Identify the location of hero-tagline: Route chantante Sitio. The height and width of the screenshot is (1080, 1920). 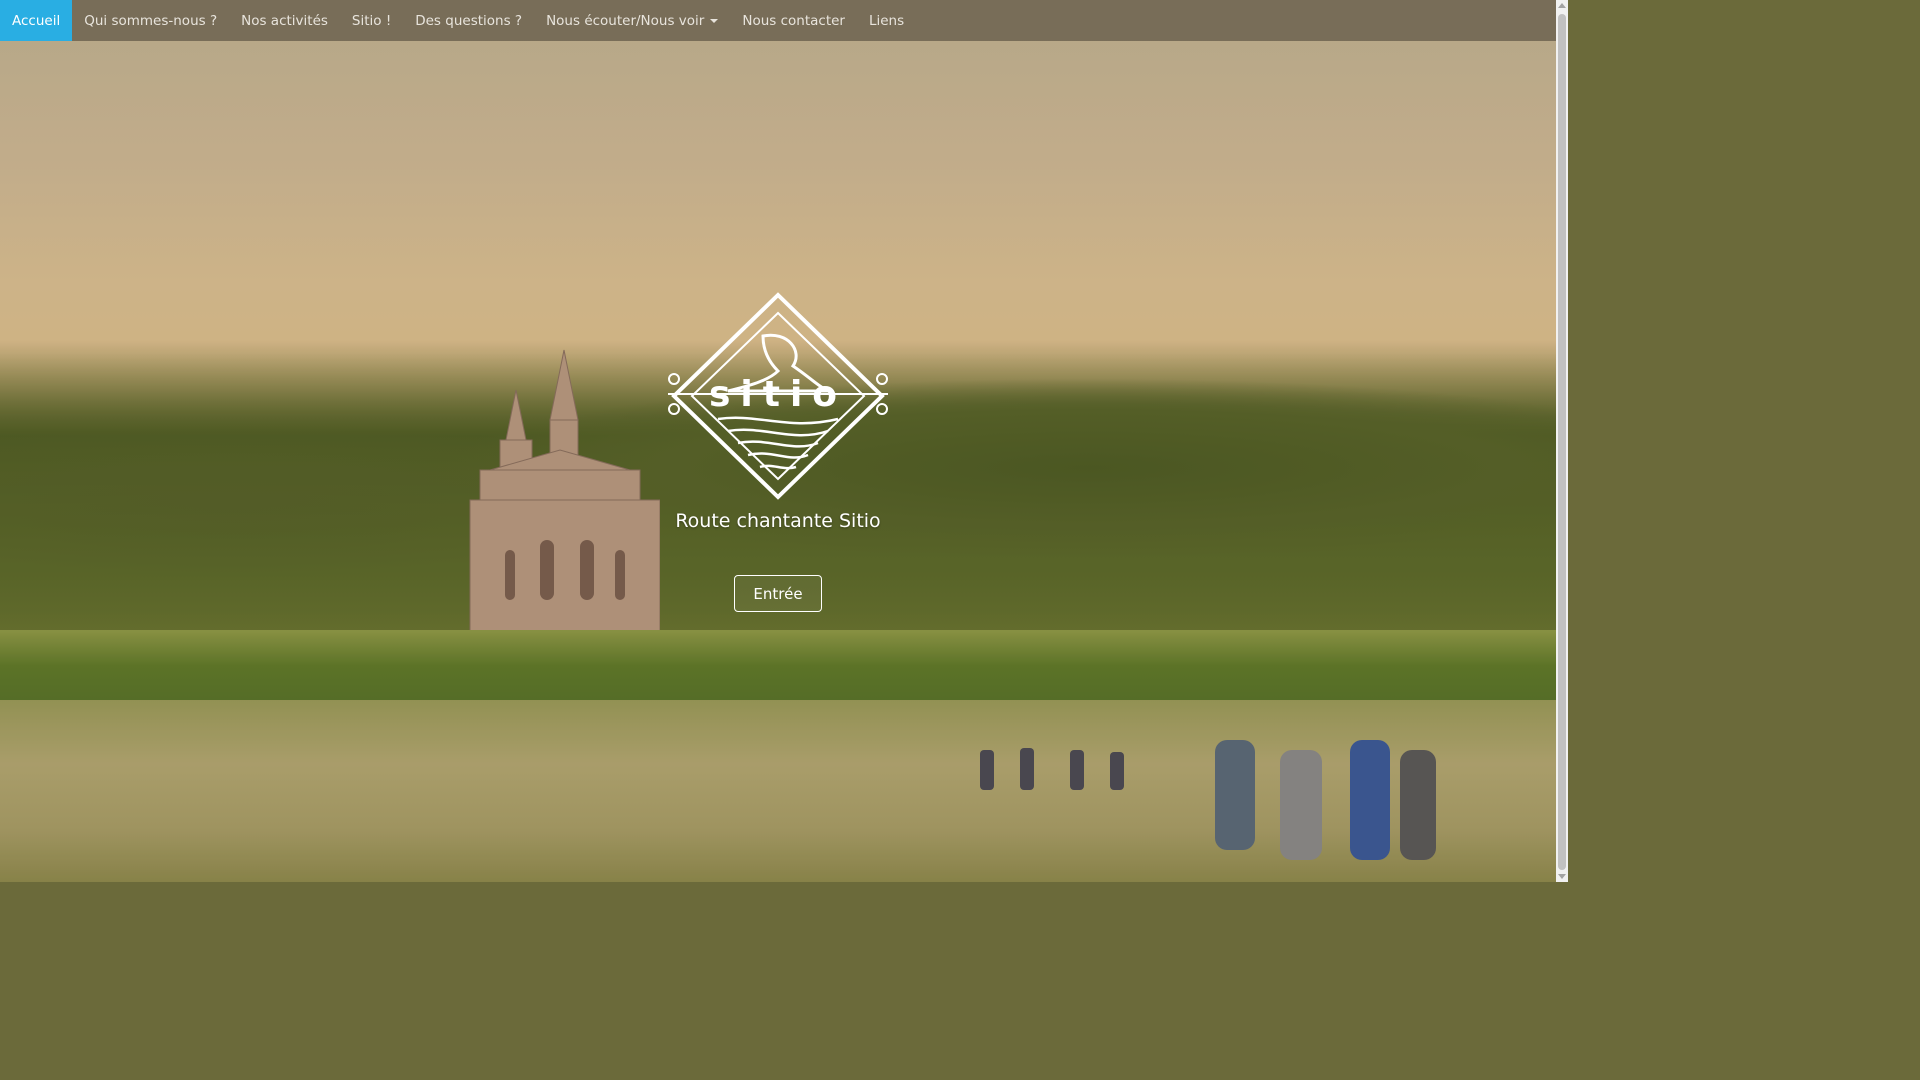
(778, 521).